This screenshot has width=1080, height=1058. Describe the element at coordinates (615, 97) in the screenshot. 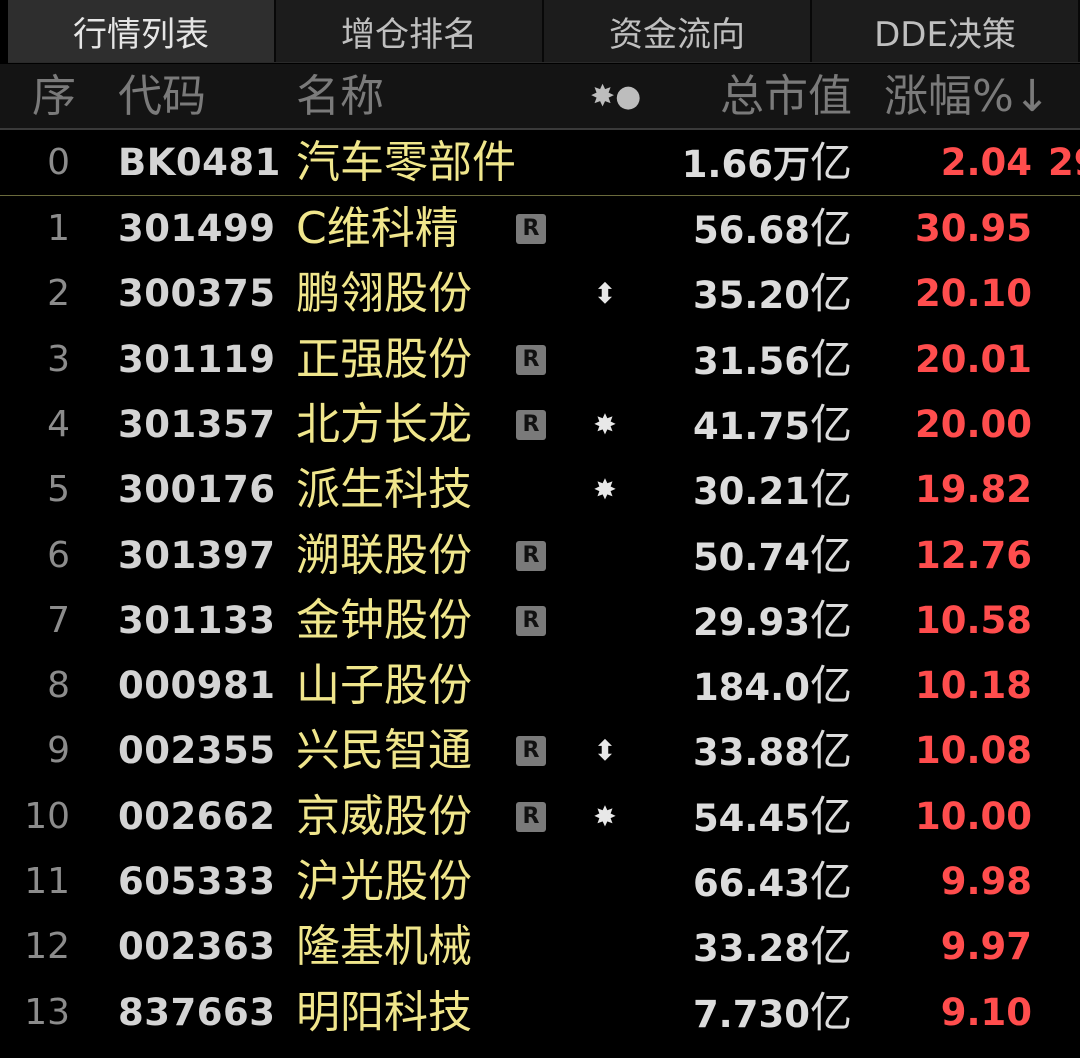

I see `header-marker-icons: ✸●` at that location.